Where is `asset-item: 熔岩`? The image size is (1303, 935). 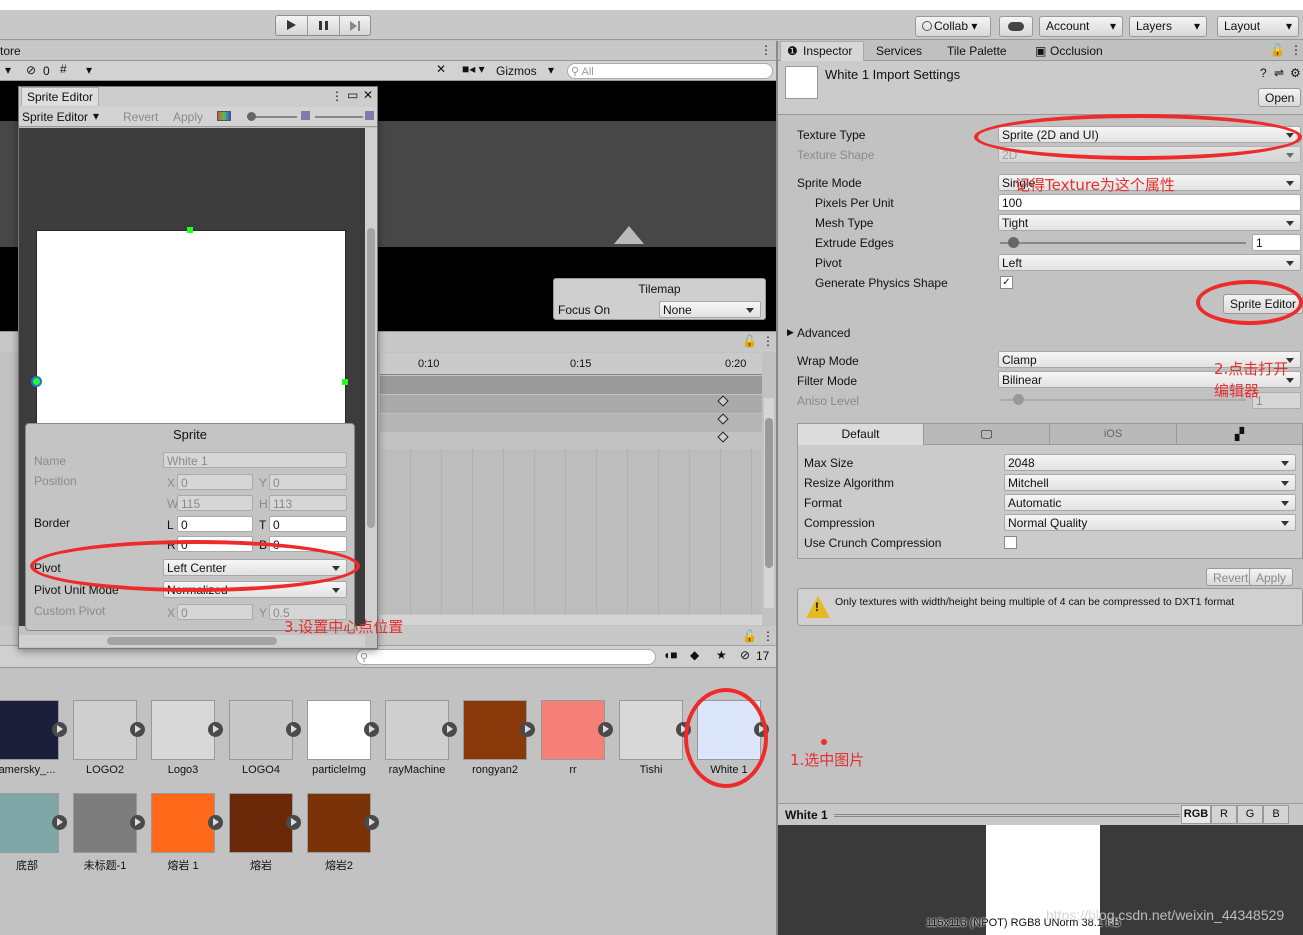
asset-item: 熔岩 is located at coordinates (261, 837).